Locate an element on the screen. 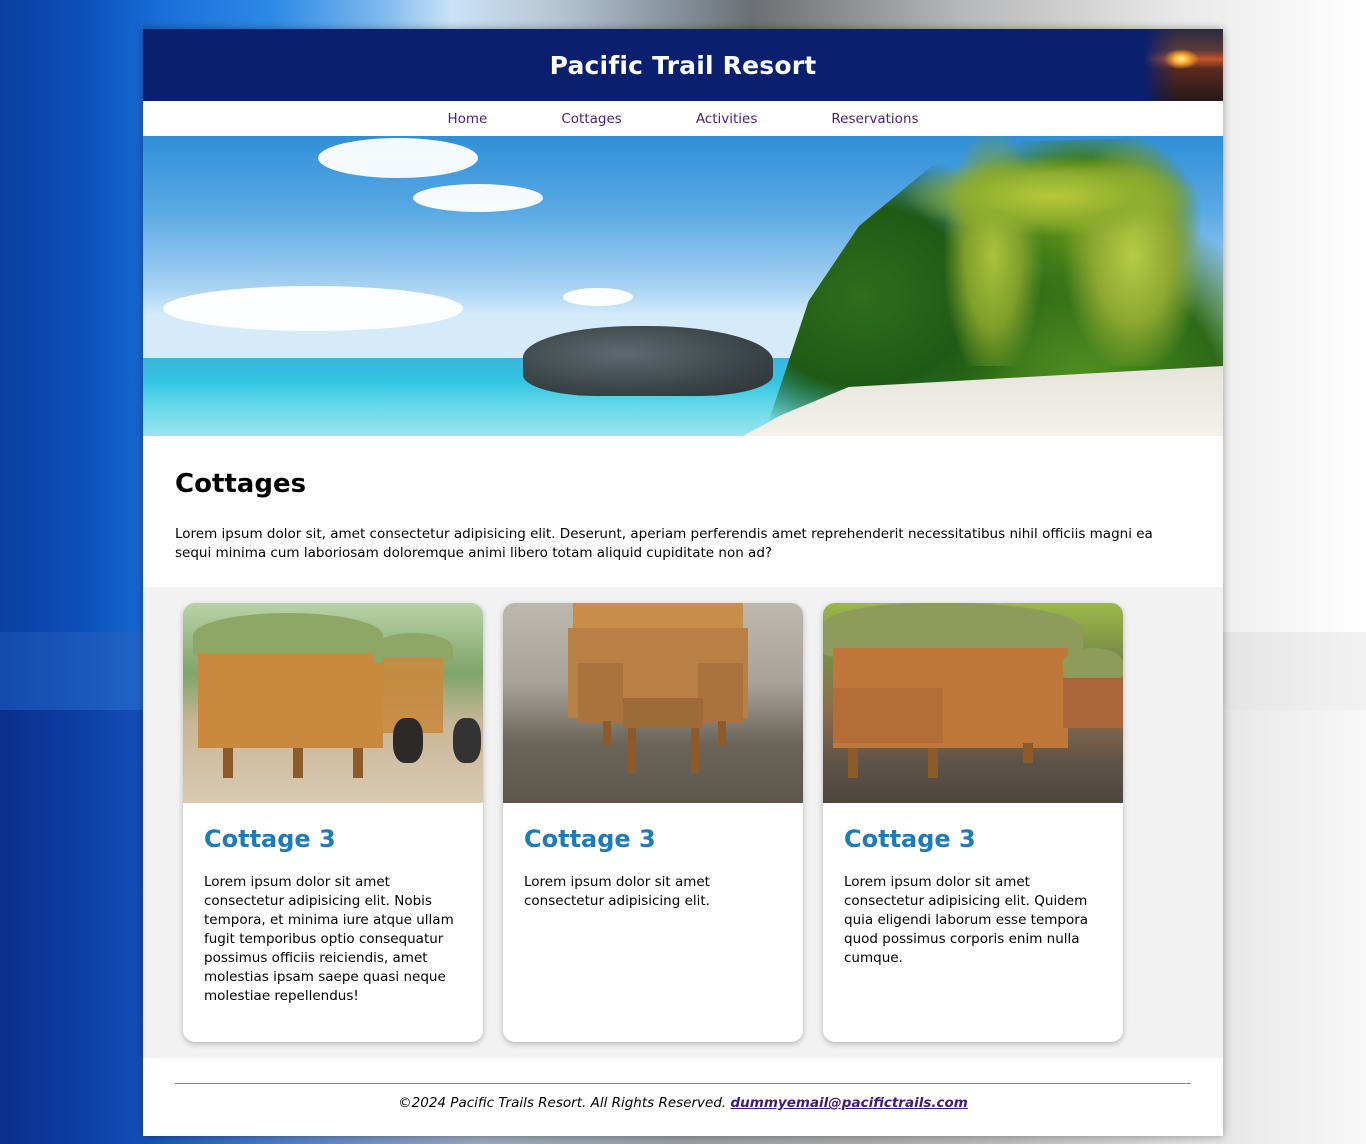  site-header: Pacific Trail Resort is located at coordinates (683, 65).